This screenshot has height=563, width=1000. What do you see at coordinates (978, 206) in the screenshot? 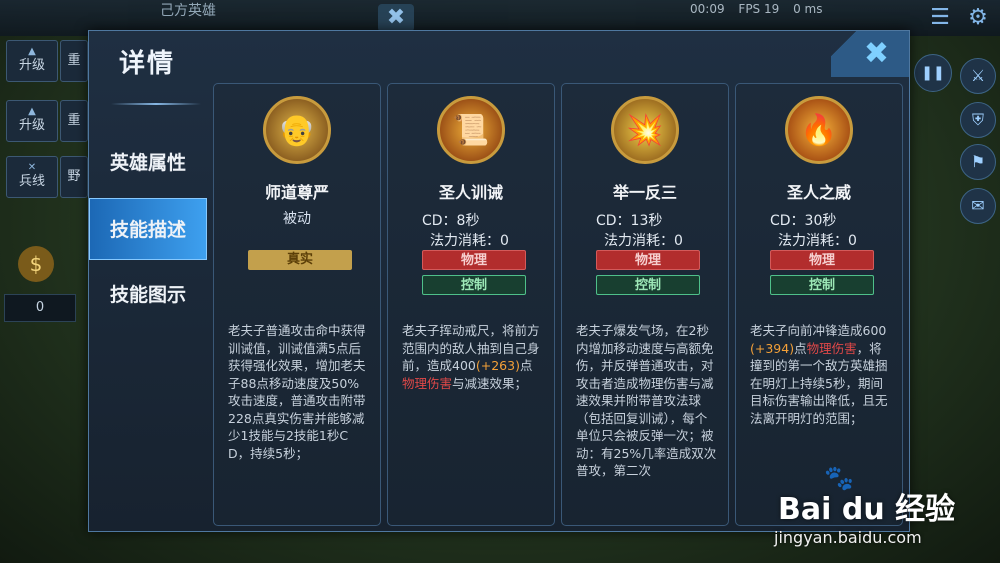
I see `chat-icon: ✉` at bounding box center [978, 206].